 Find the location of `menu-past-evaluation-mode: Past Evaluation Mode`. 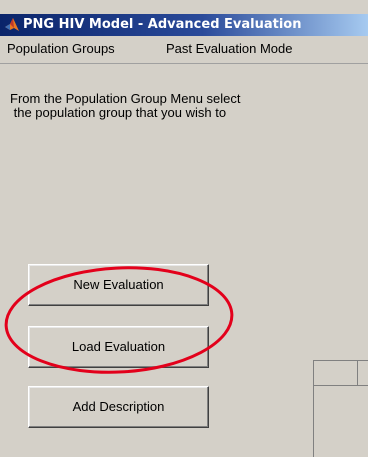

menu-past-evaluation-mode: Past Evaluation Mode is located at coordinates (229, 49).